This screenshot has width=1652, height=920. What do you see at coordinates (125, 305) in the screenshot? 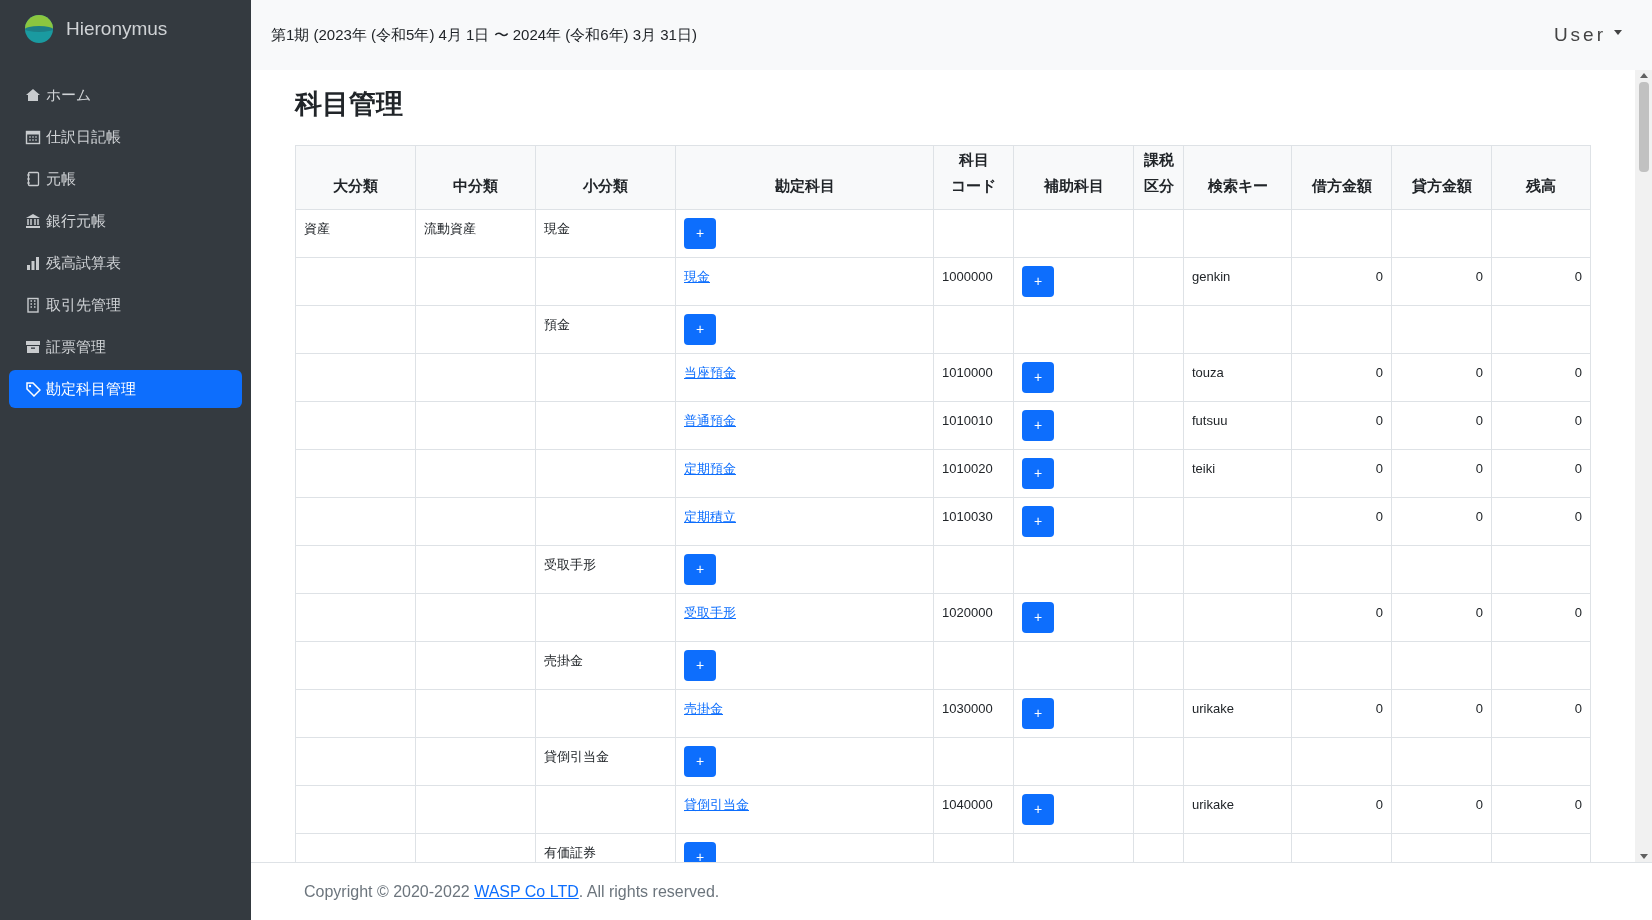
I see `sidebar-item: 取引先管理` at bounding box center [125, 305].